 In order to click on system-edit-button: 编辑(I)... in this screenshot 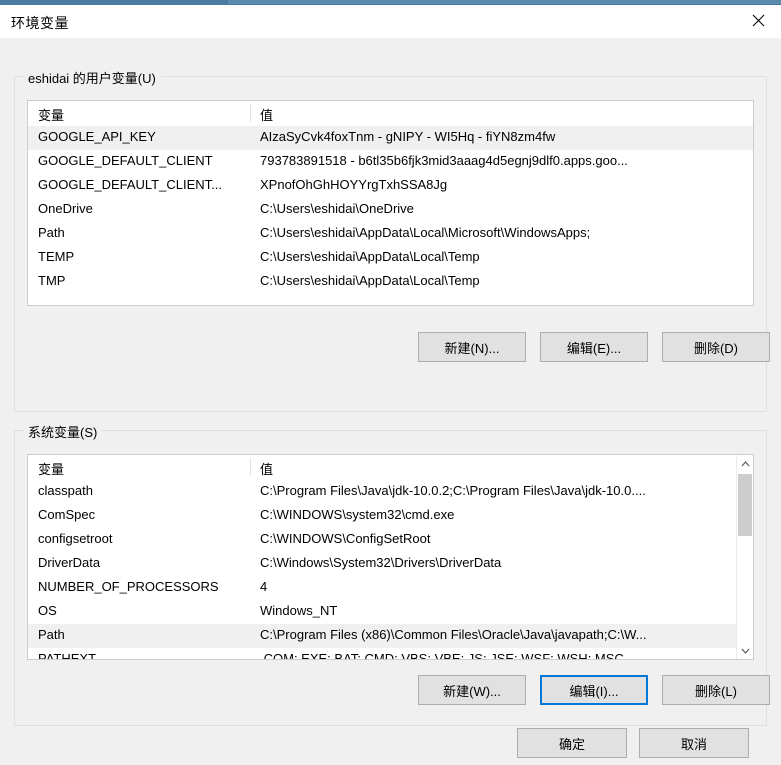, I will do `click(594, 690)`.